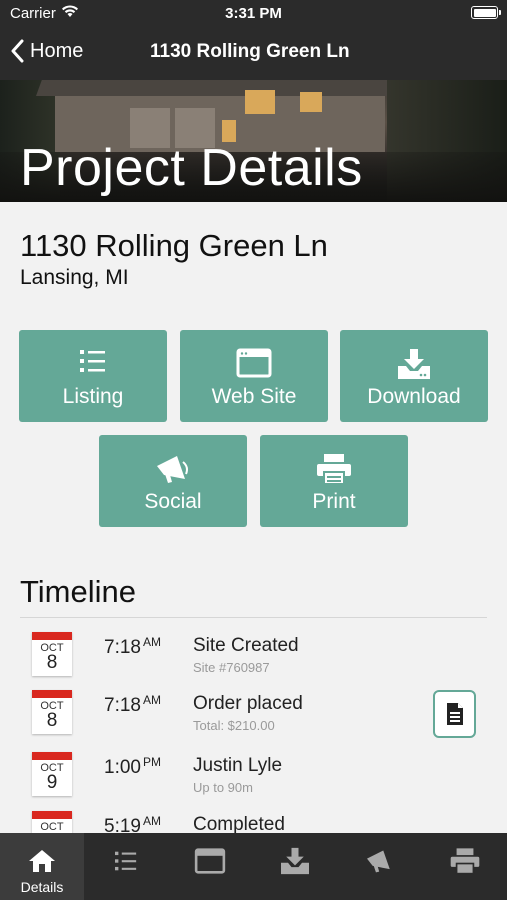  I want to click on invoice-button, so click(454, 714).